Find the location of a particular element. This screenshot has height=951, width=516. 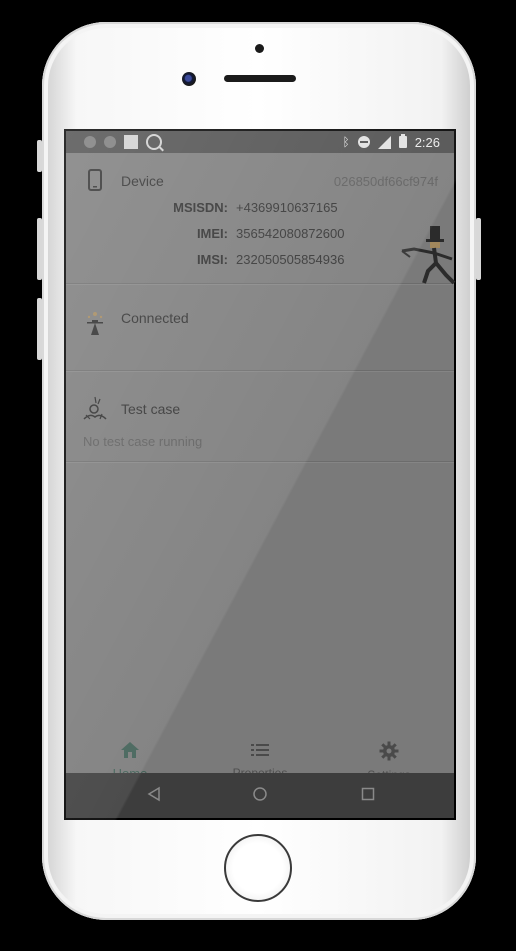

status-time: 2:26 is located at coordinates (427, 142).